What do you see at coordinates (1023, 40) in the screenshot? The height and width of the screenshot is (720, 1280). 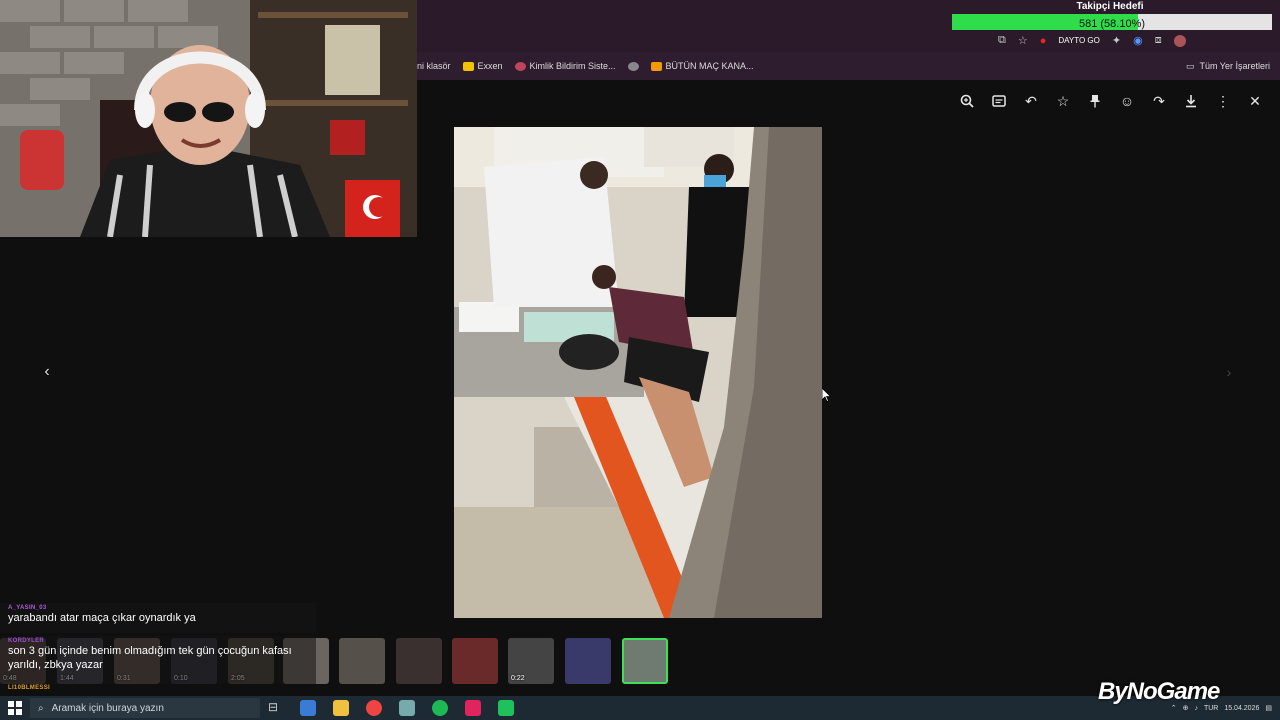 I see `bookmark-star-icon: ☆` at bounding box center [1023, 40].